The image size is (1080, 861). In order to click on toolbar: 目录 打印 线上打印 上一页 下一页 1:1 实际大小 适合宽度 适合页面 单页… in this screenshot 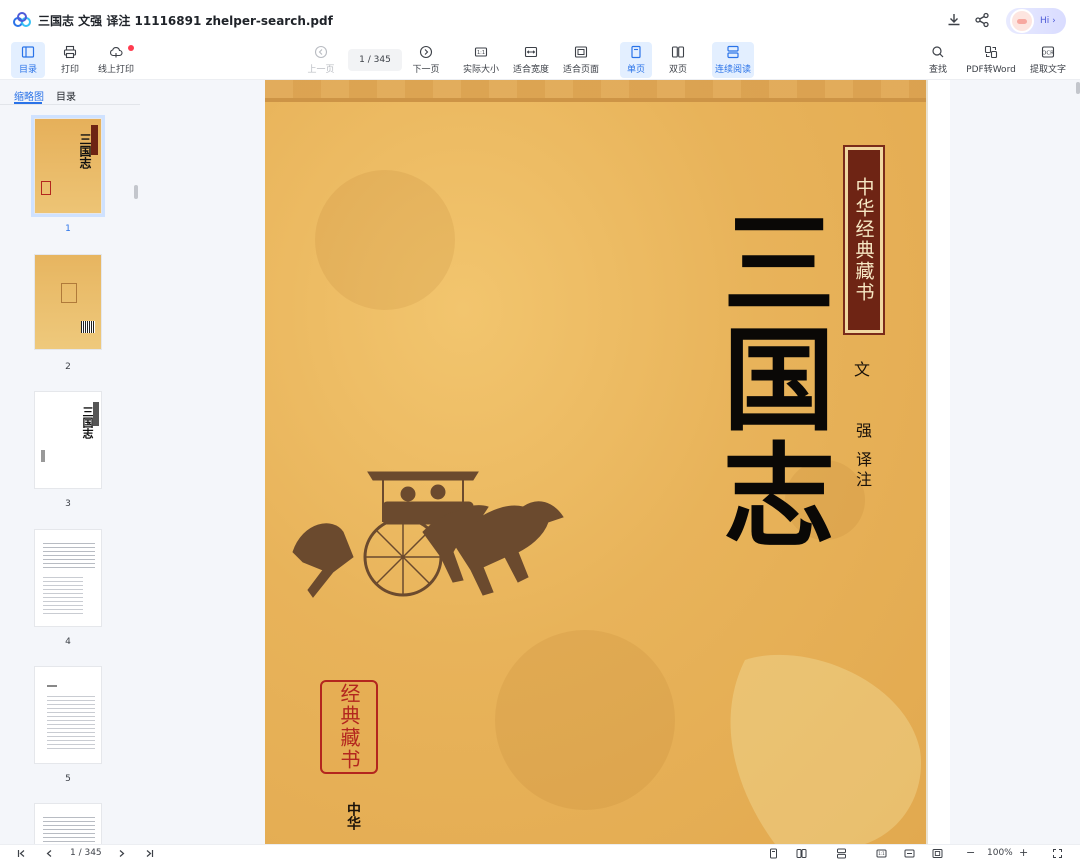, I will do `click(540, 60)`.